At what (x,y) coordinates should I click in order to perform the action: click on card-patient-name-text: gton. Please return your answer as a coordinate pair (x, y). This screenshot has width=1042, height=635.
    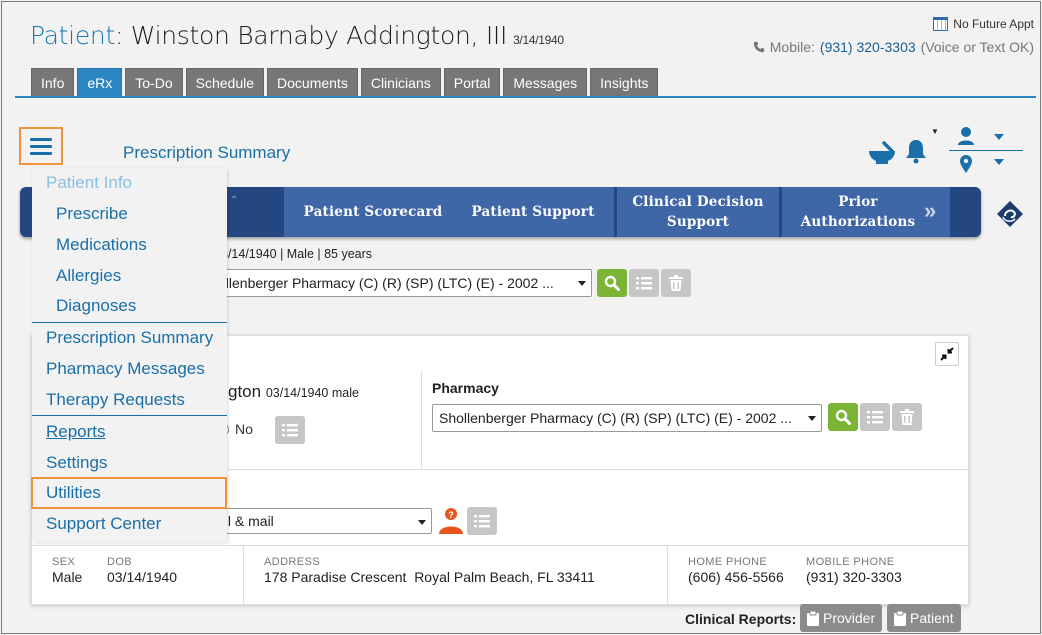
    Looking at the image, I should click on (245, 391).